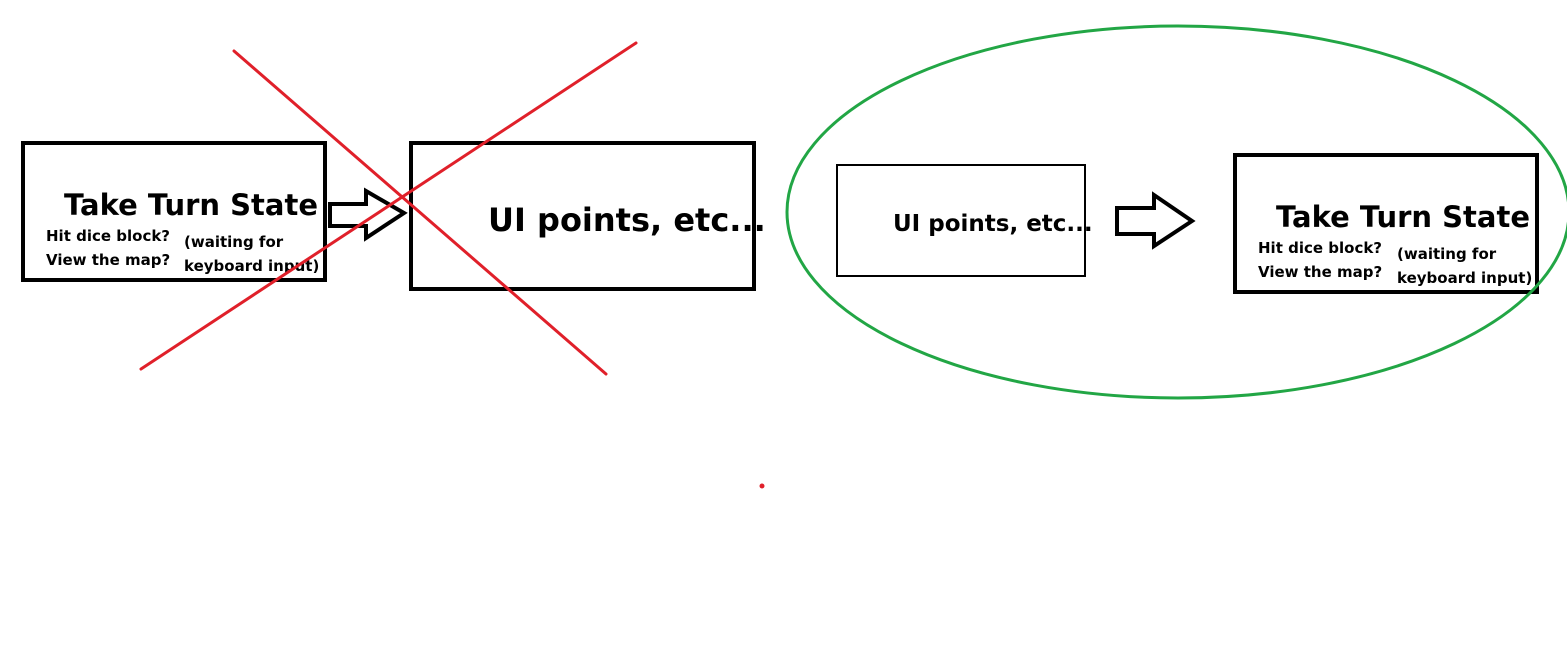  What do you see at coordinates (108, 236) in the screenshot?
I see `rejected-state-option-dice: Hit dice block?` at bounding box center [108, 236].